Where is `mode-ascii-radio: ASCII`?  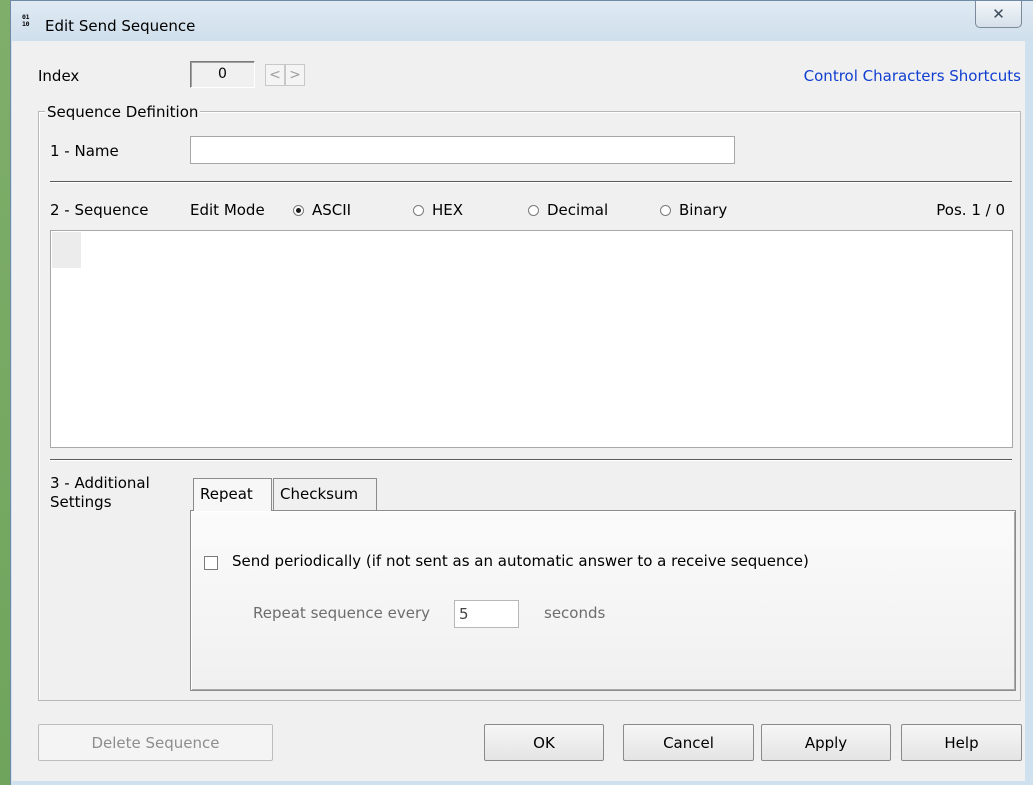
mode-ascii-radio: ASCII is located at coordinates (322, 210).